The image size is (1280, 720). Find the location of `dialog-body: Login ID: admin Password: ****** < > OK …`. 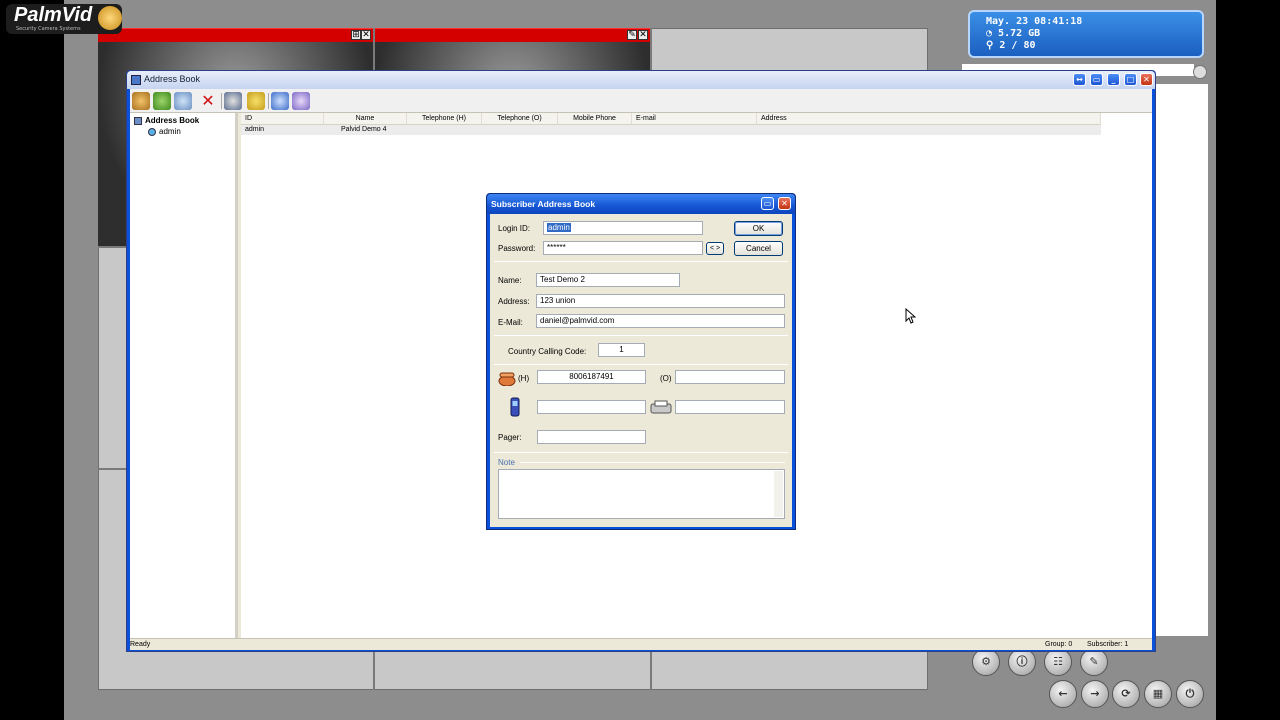

dialog-body: Login ID: admin Password: ****** < > OK … is located at coordinates (641, 370).